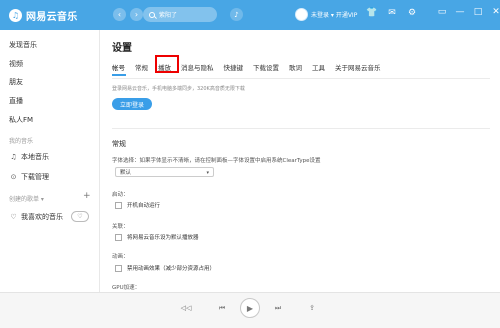 The width and height of the screenshot is (500, 328). What do you see at coordinates (15, 15) in the screenshot?
I see `netease-logo-icon: ♫` at bounding box center [15, 15].